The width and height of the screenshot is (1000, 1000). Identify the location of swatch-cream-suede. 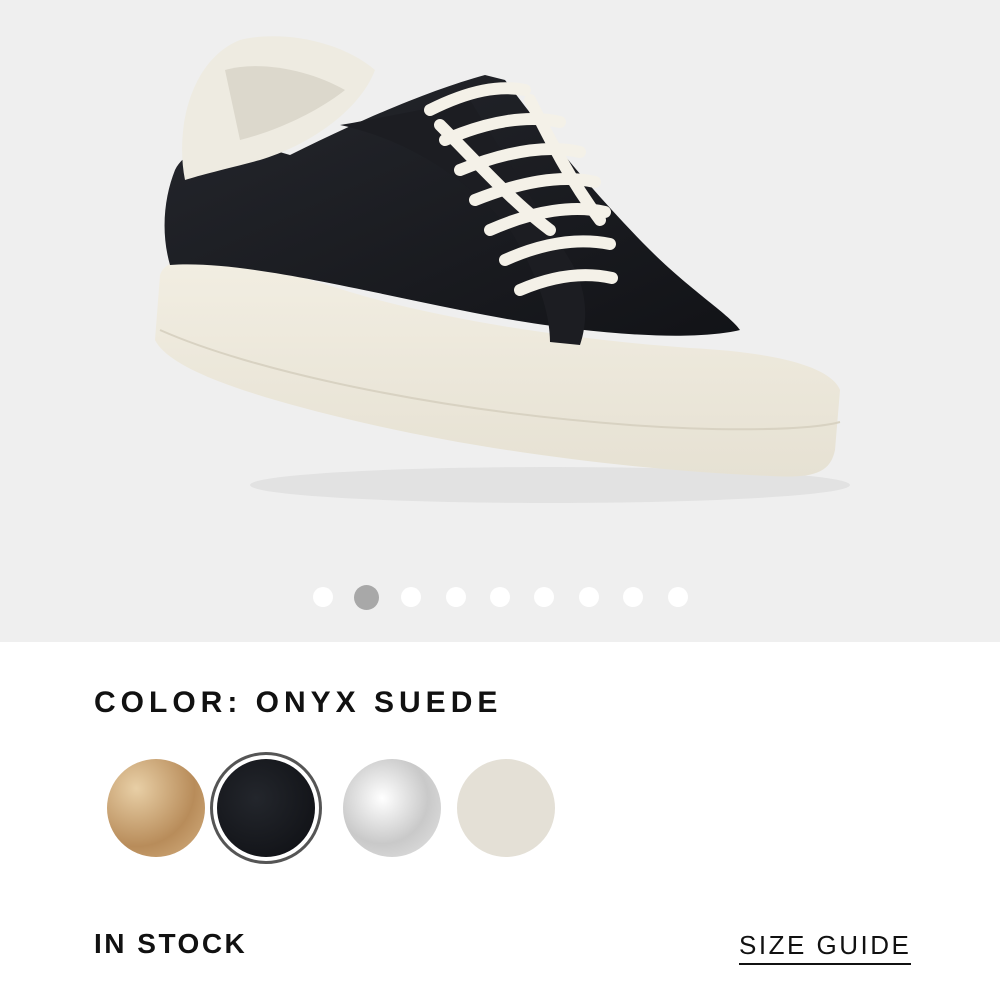
(506, 808).